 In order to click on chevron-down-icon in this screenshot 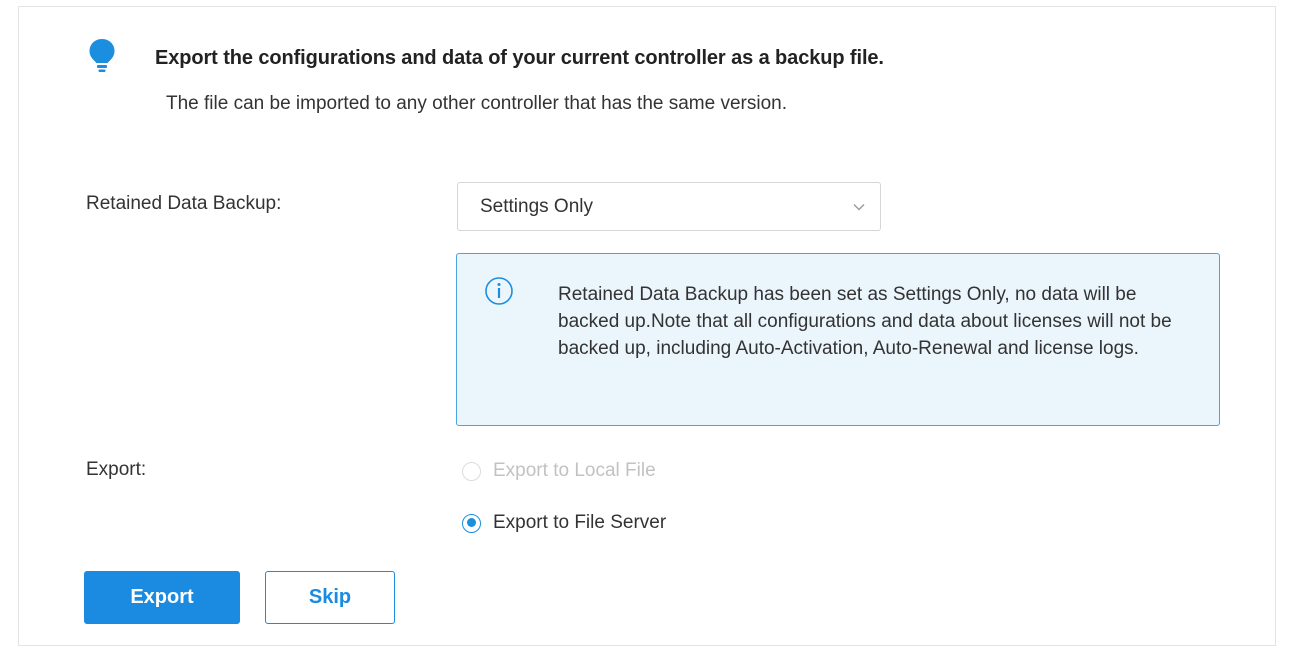, I will do `click(859, 207)`.